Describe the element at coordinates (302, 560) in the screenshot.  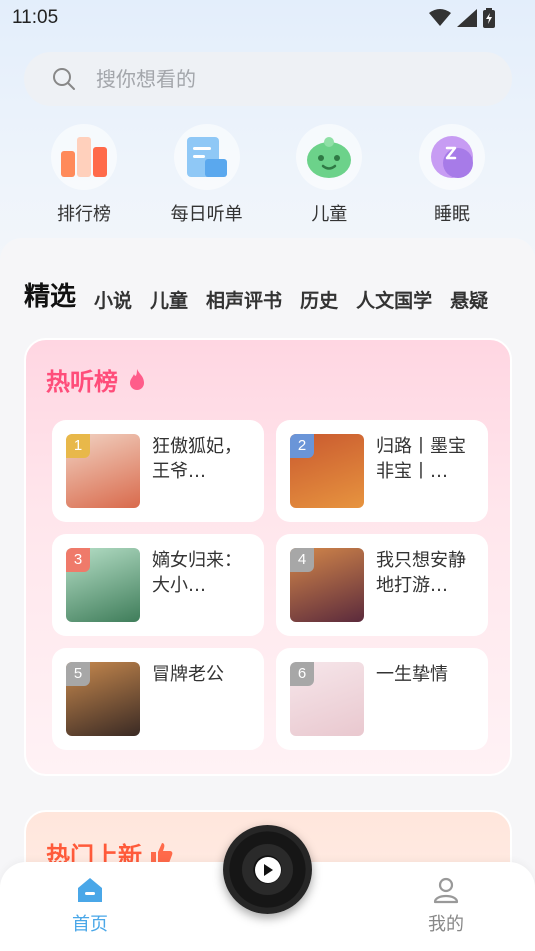
I see `rank-badge: 4` at that location.